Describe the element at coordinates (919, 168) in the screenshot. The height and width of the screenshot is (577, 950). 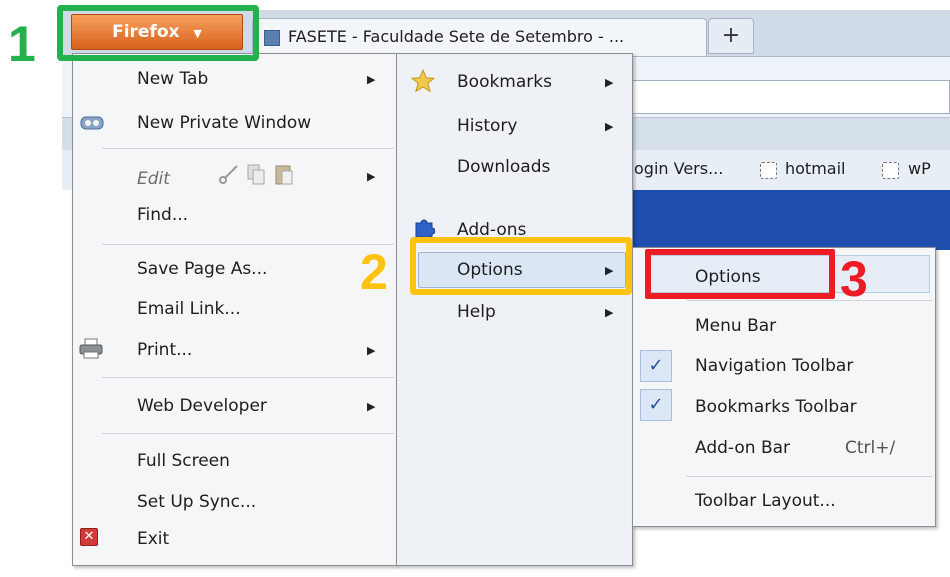
I see `bookmark-wp: wP` at that location.